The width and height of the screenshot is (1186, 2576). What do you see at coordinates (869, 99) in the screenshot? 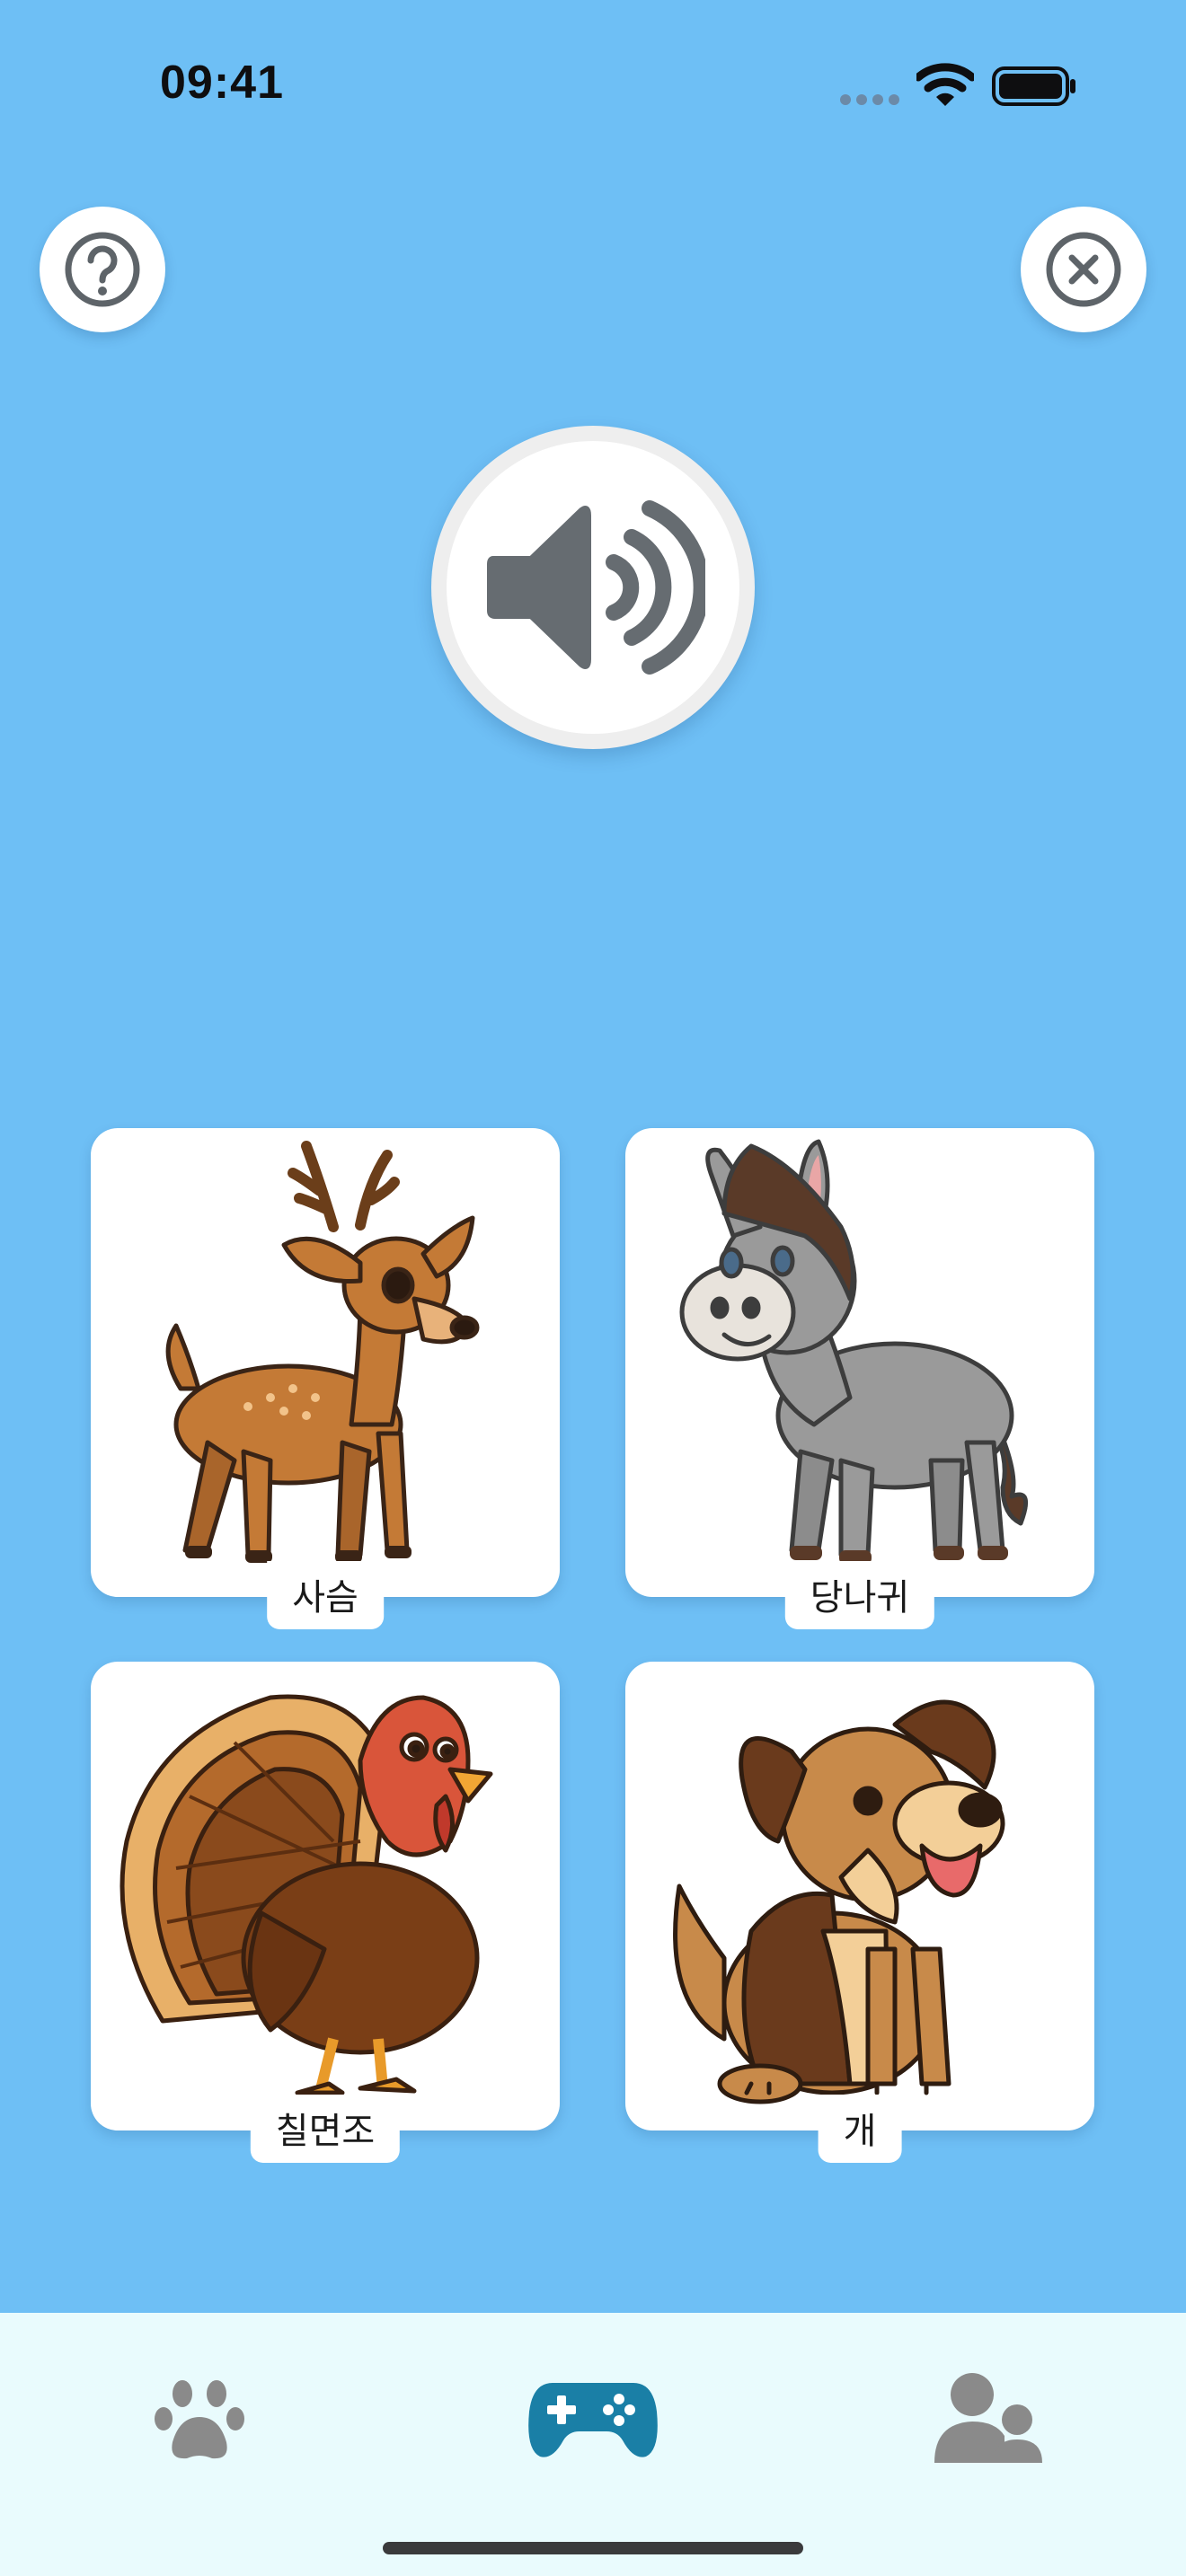
I see `cellular-signal-icon` at bounding box center [869, 99].